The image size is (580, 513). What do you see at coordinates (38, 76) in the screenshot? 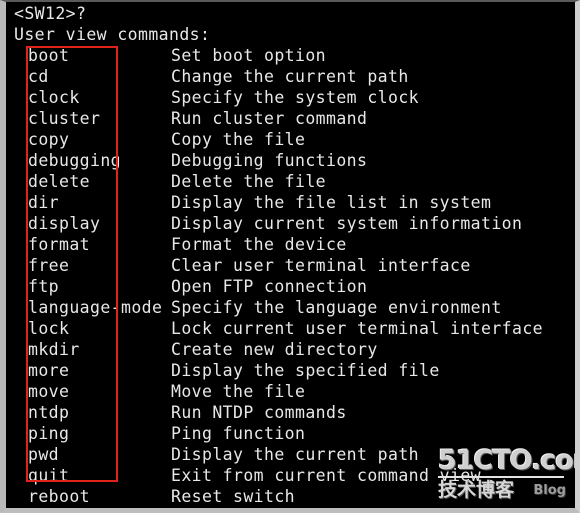
I see `command-name: cd` at bounding box center [38, 76].